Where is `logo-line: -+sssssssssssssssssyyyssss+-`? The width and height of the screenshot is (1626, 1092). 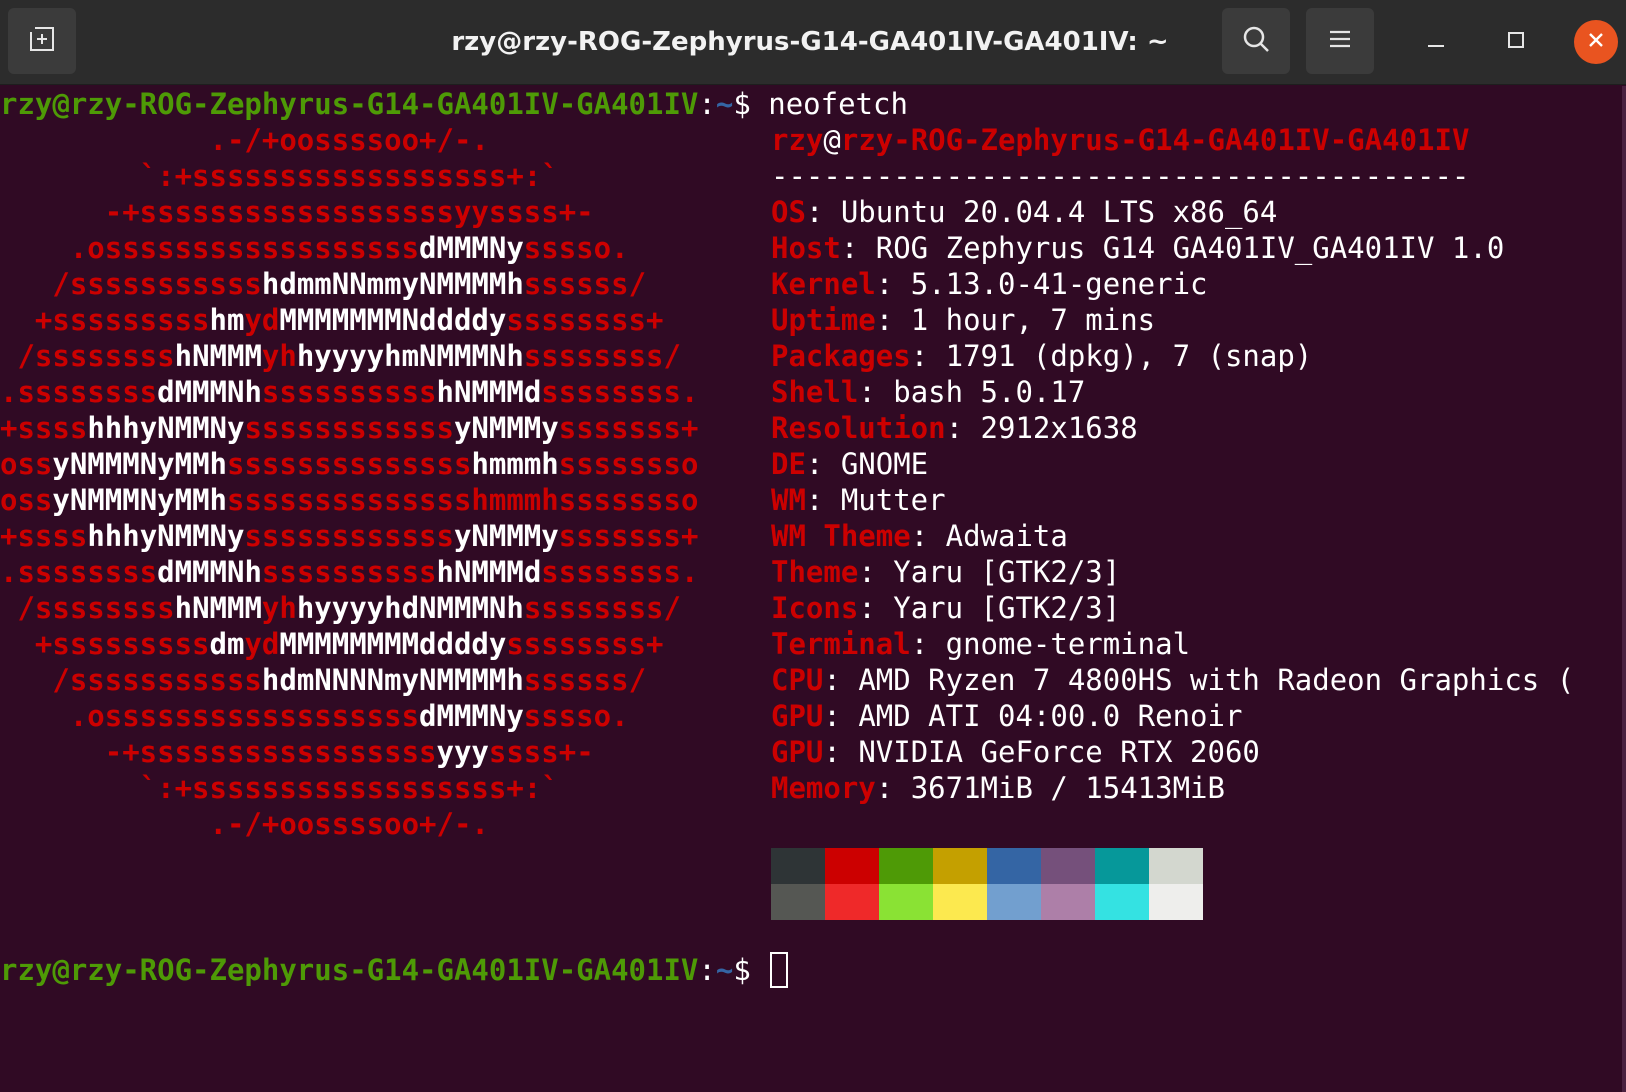
logo-line: -+sssssssssssssssssyyyssss+- is located at coordinates (297, 752).